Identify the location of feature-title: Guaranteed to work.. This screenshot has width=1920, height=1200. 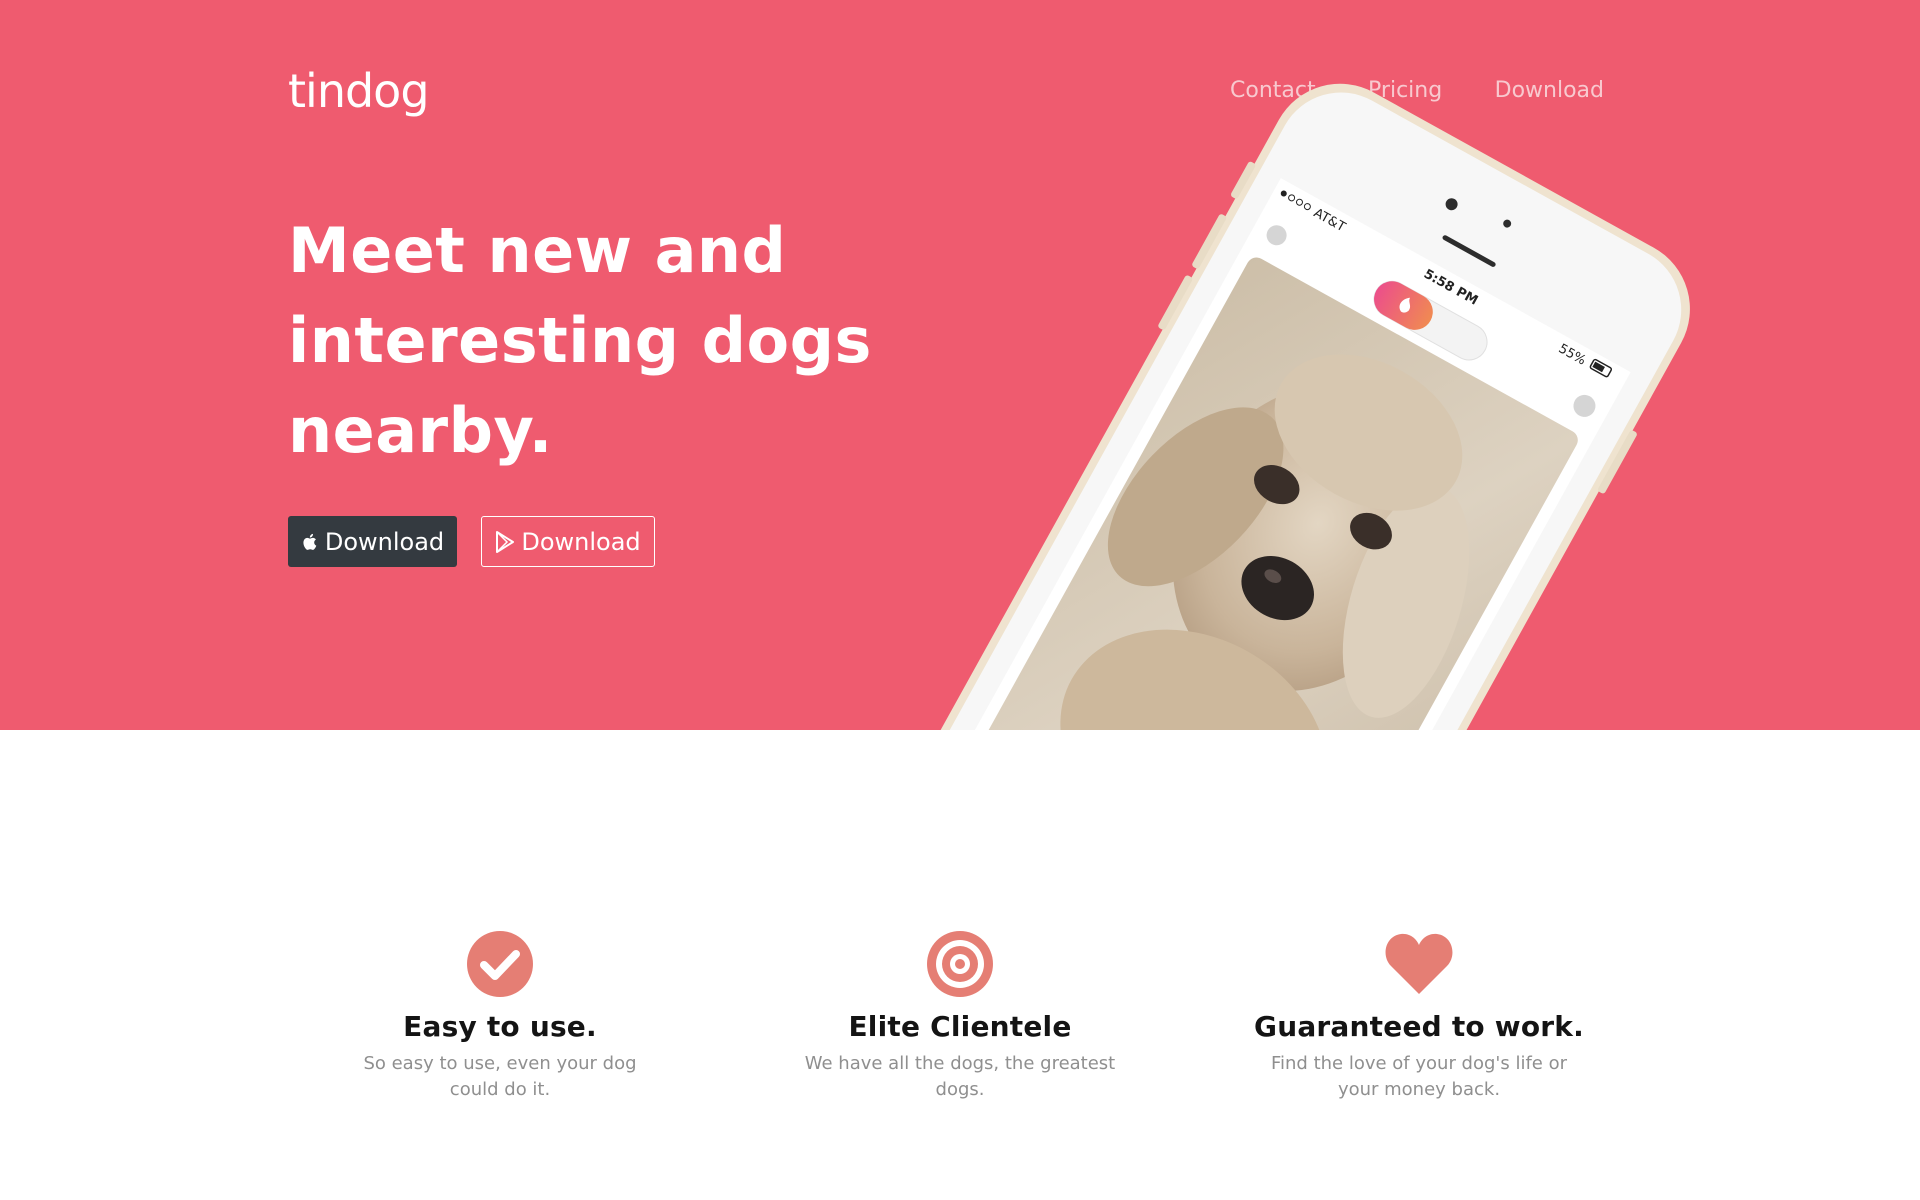
(1419, 1026).